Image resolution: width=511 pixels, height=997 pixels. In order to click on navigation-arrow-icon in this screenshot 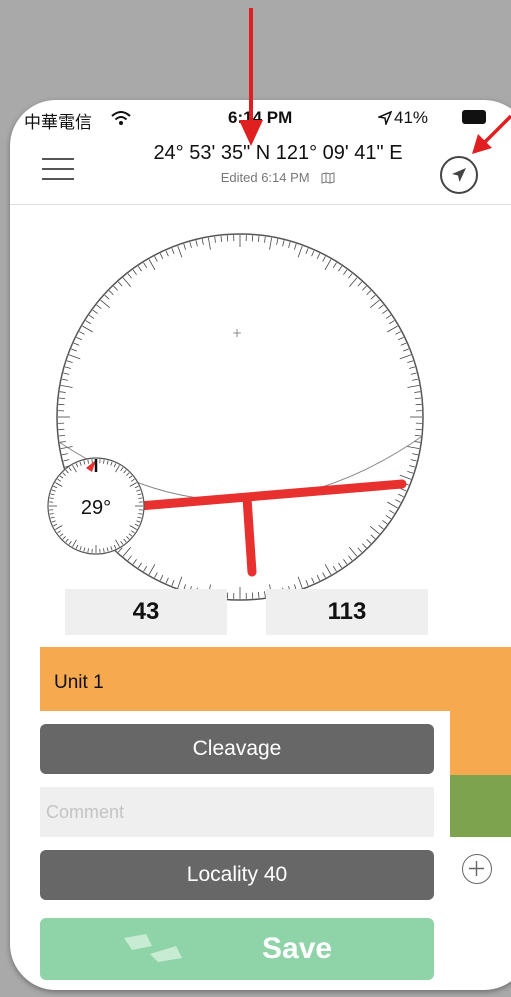, I will do `click(459, 175)`.